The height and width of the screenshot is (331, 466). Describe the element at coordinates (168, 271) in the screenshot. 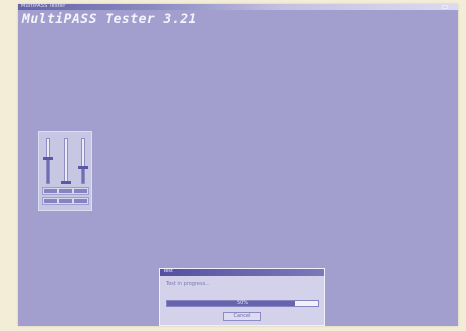

I see `dialog-title: Test` at that location.